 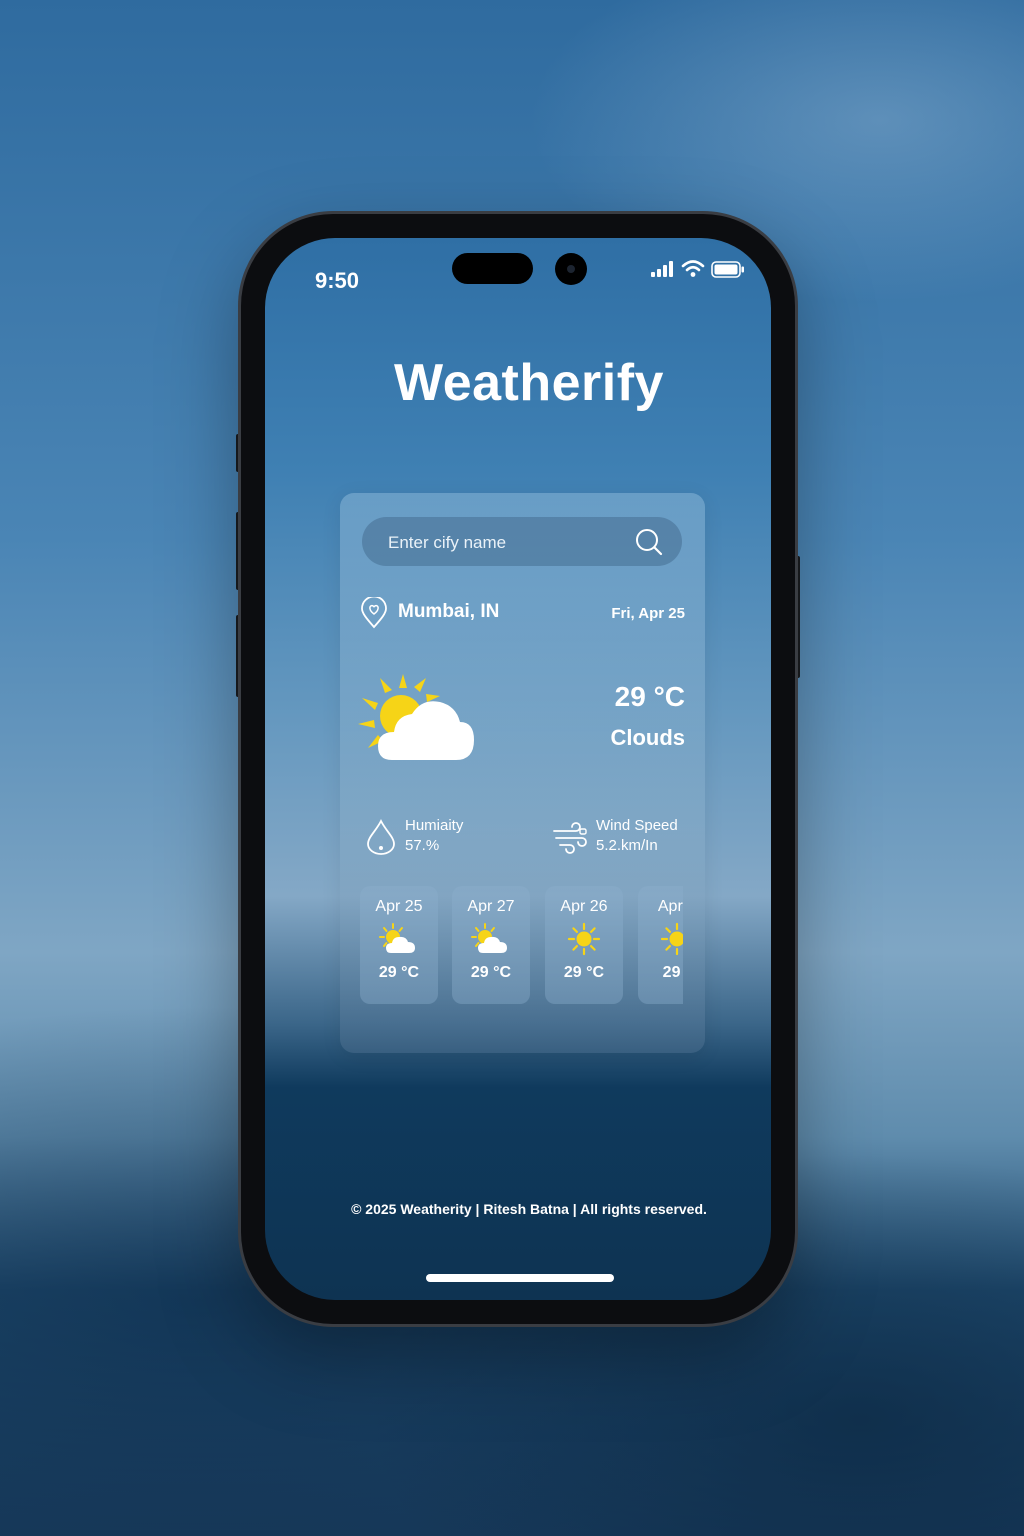 I want to click on forecast-card: Apr 1 29 °, so click(x=660, y=945).